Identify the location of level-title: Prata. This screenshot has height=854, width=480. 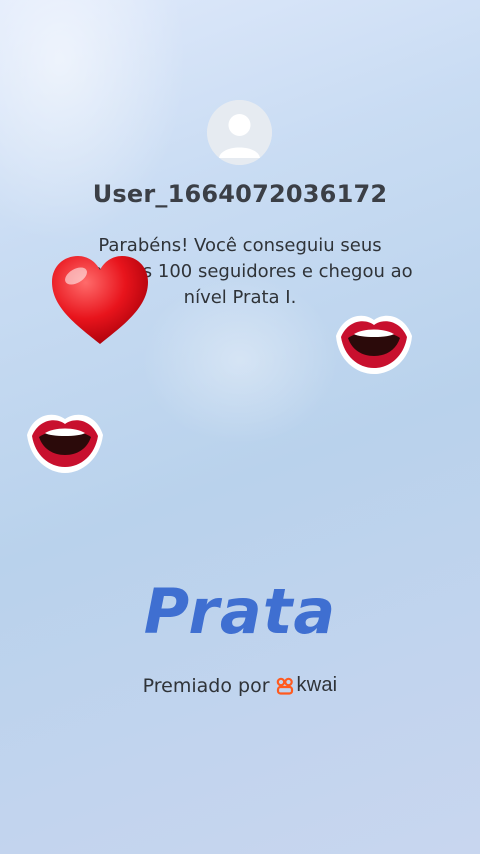
(240, 611).